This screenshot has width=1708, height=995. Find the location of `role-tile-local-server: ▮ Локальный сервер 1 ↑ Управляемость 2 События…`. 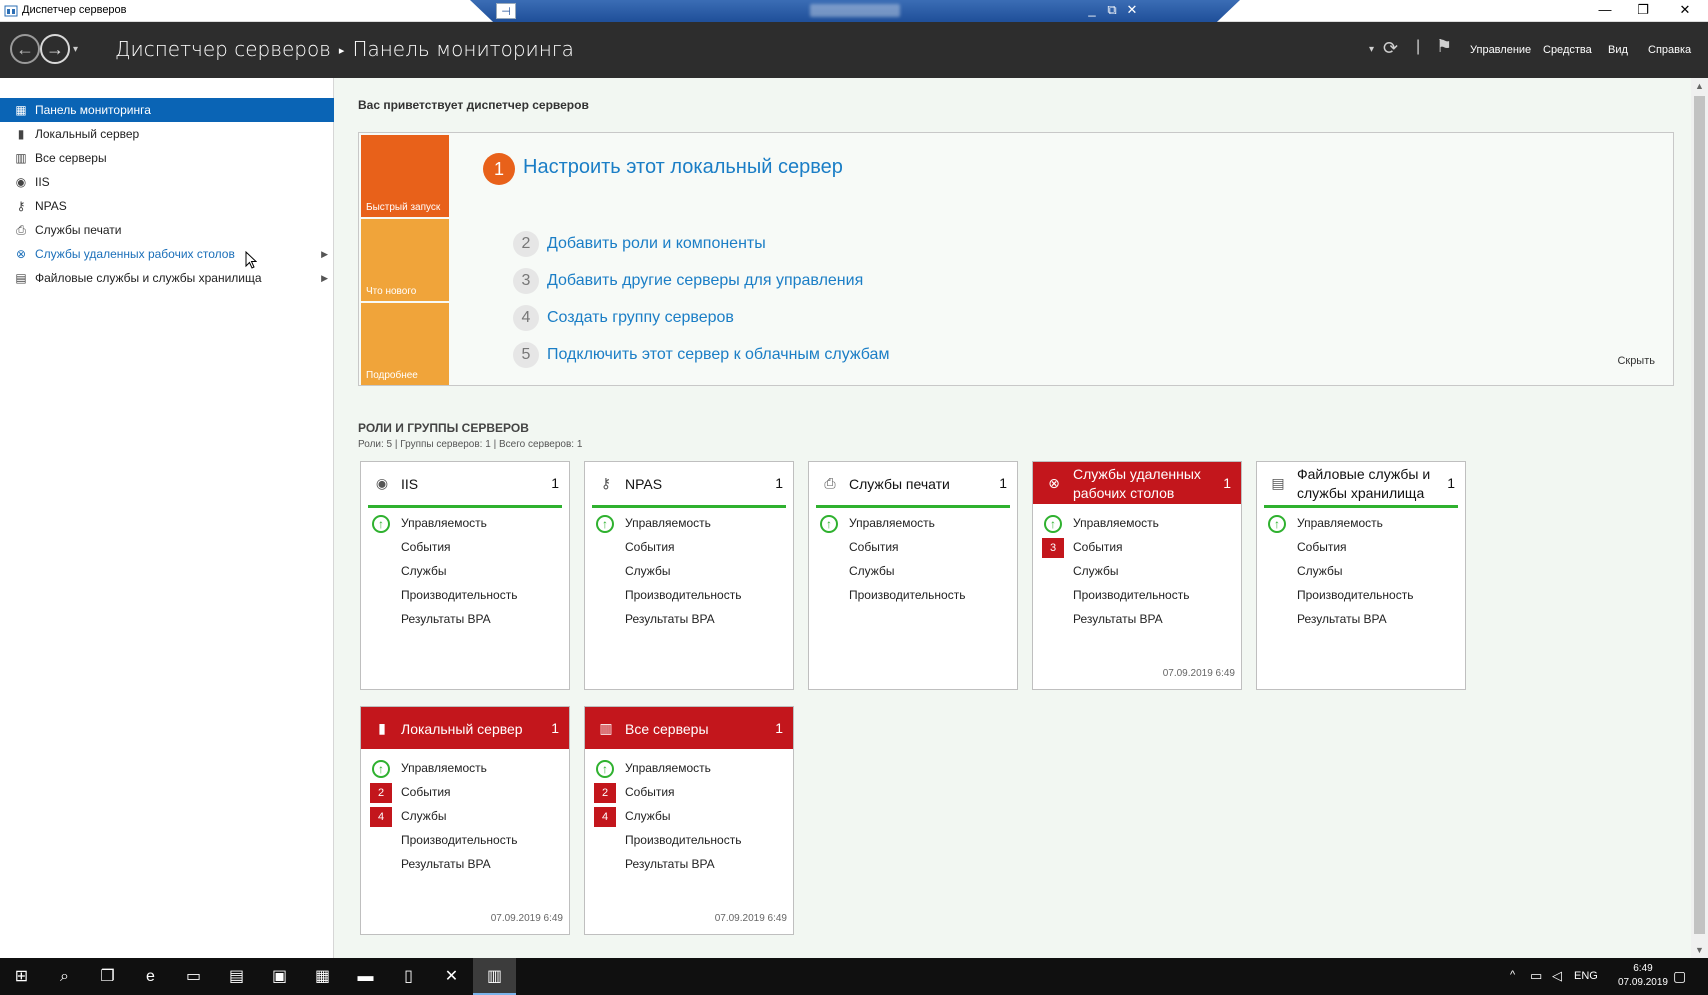

role-tile-local-server: ▮ Локальный сервер 1 ↑ Управляемость 2 События… is located at coordinates (465, 820).